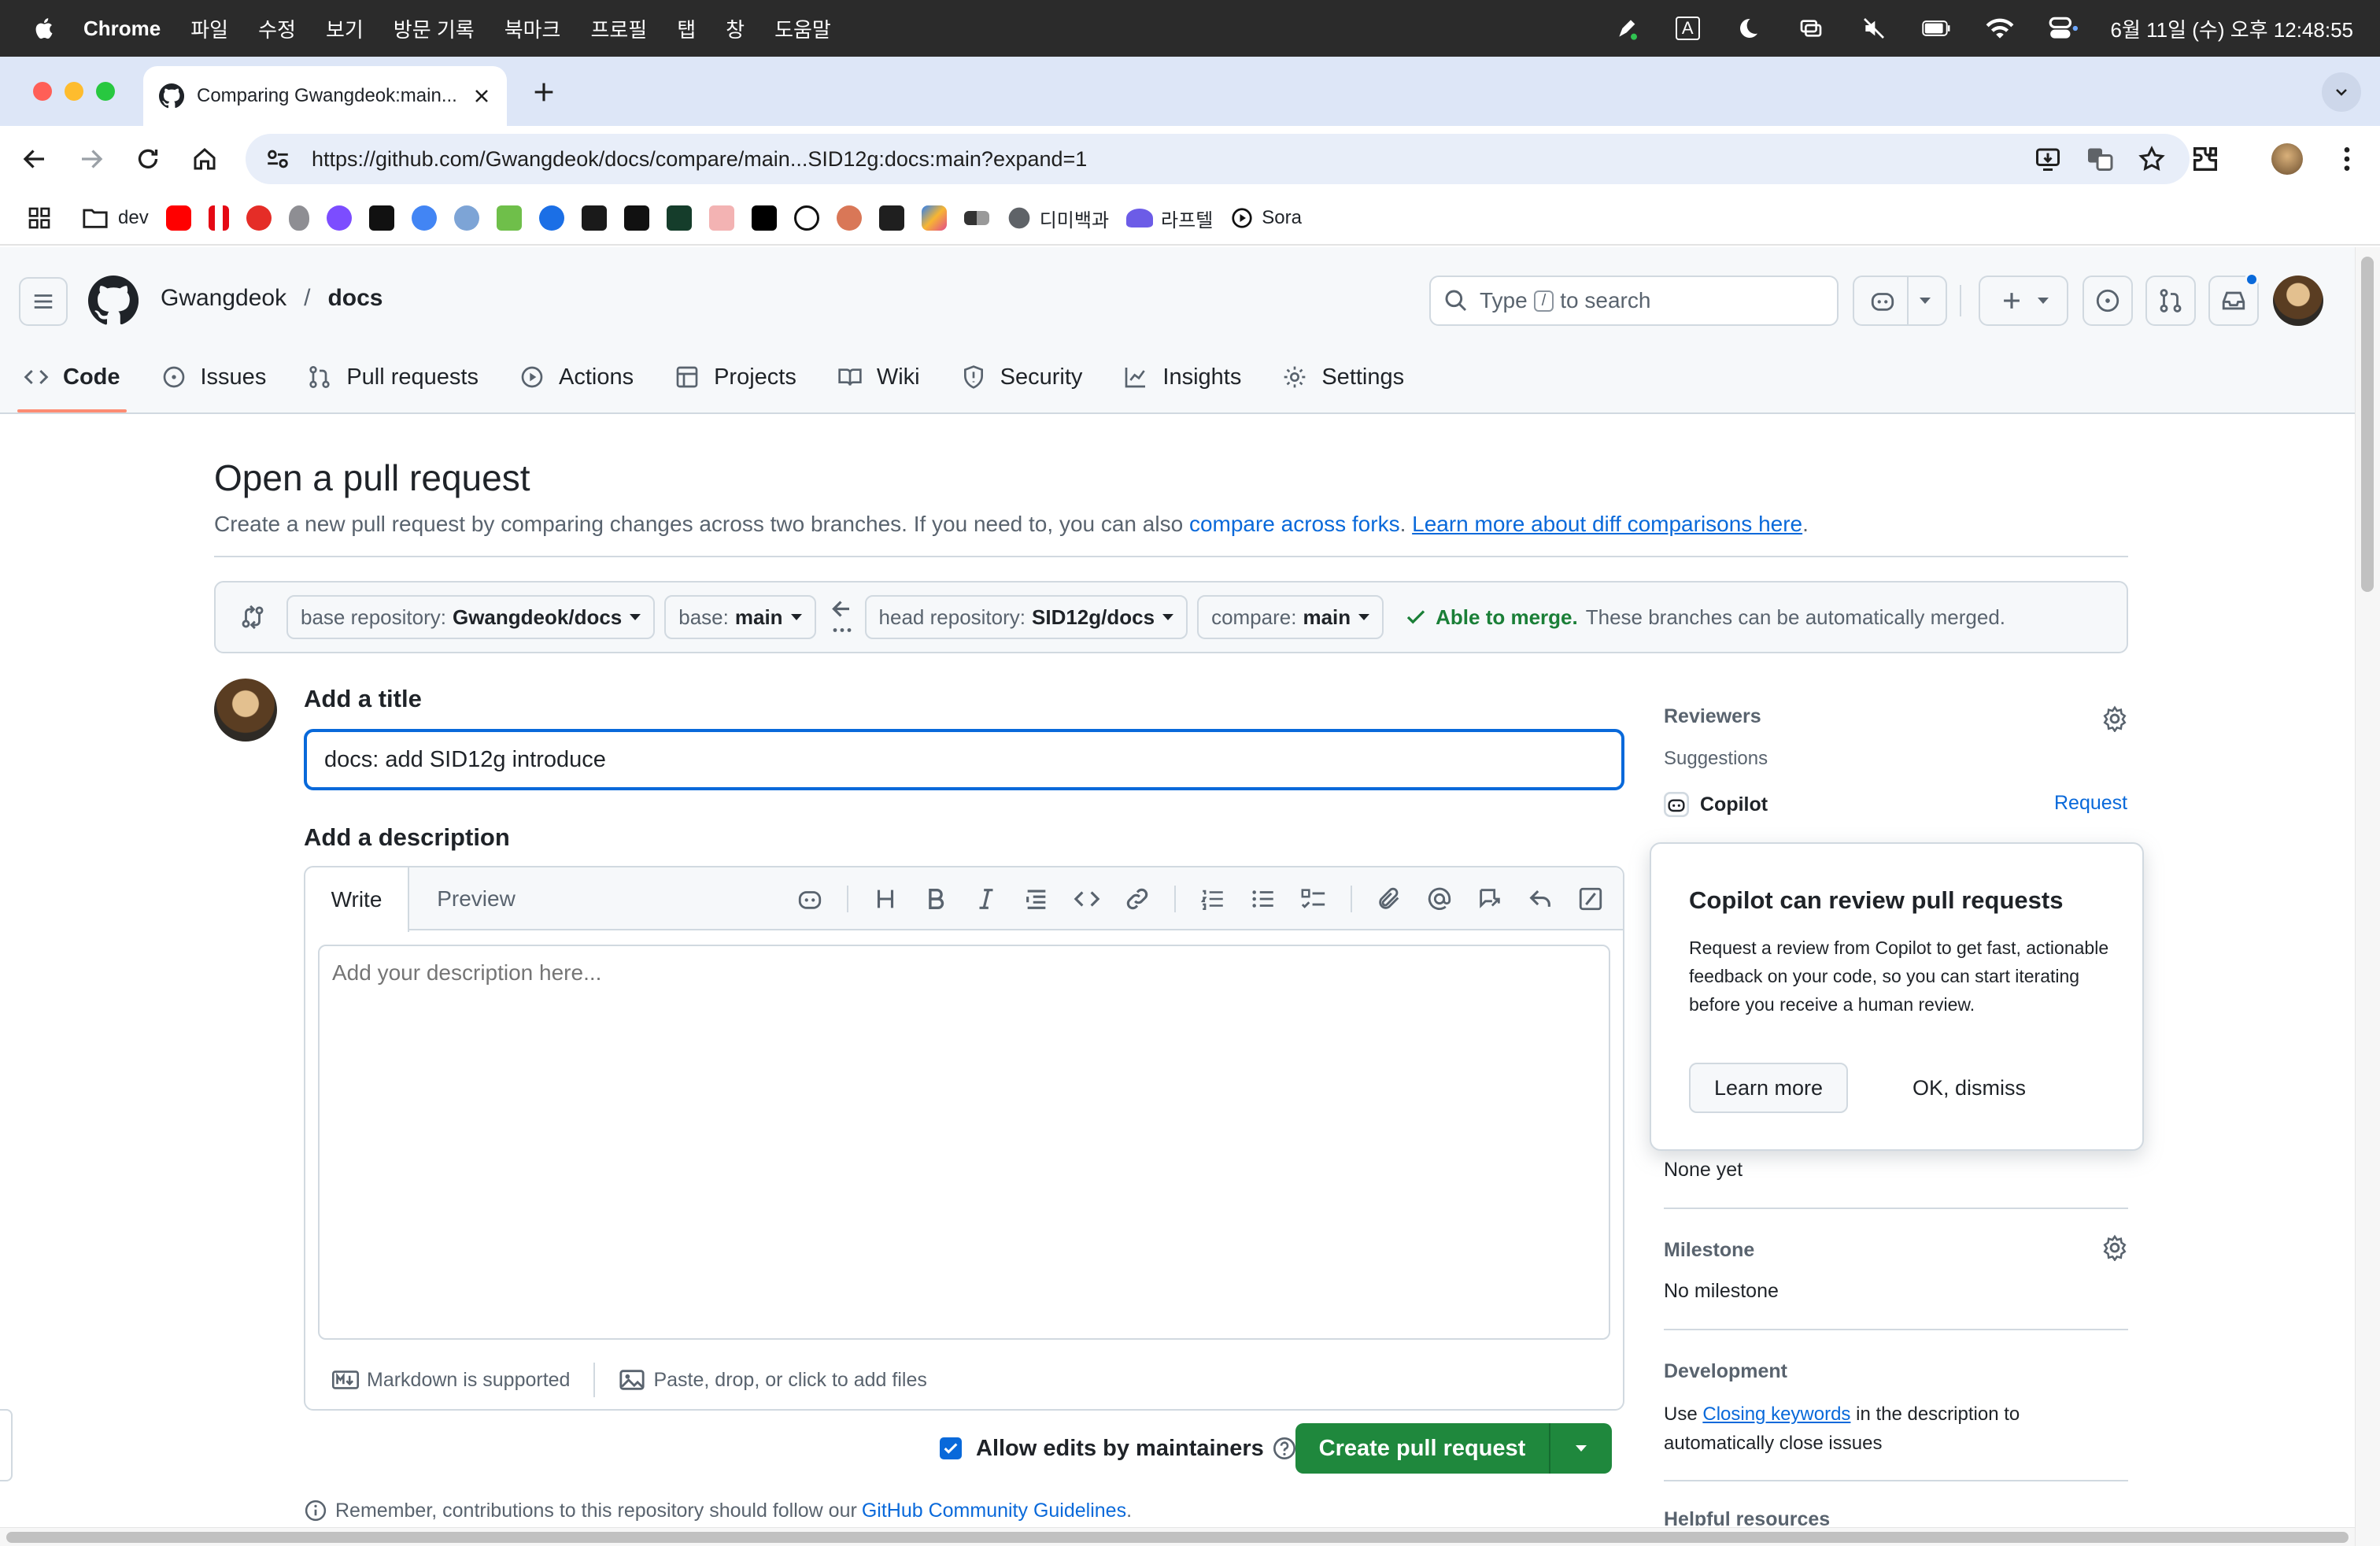 The image size is (2380, 1546). Describe the element at coordinates (1607, 524) in the screenshot. I see `learn-diff-comparisons-link: Learn more about diff comparisons here` at that location.